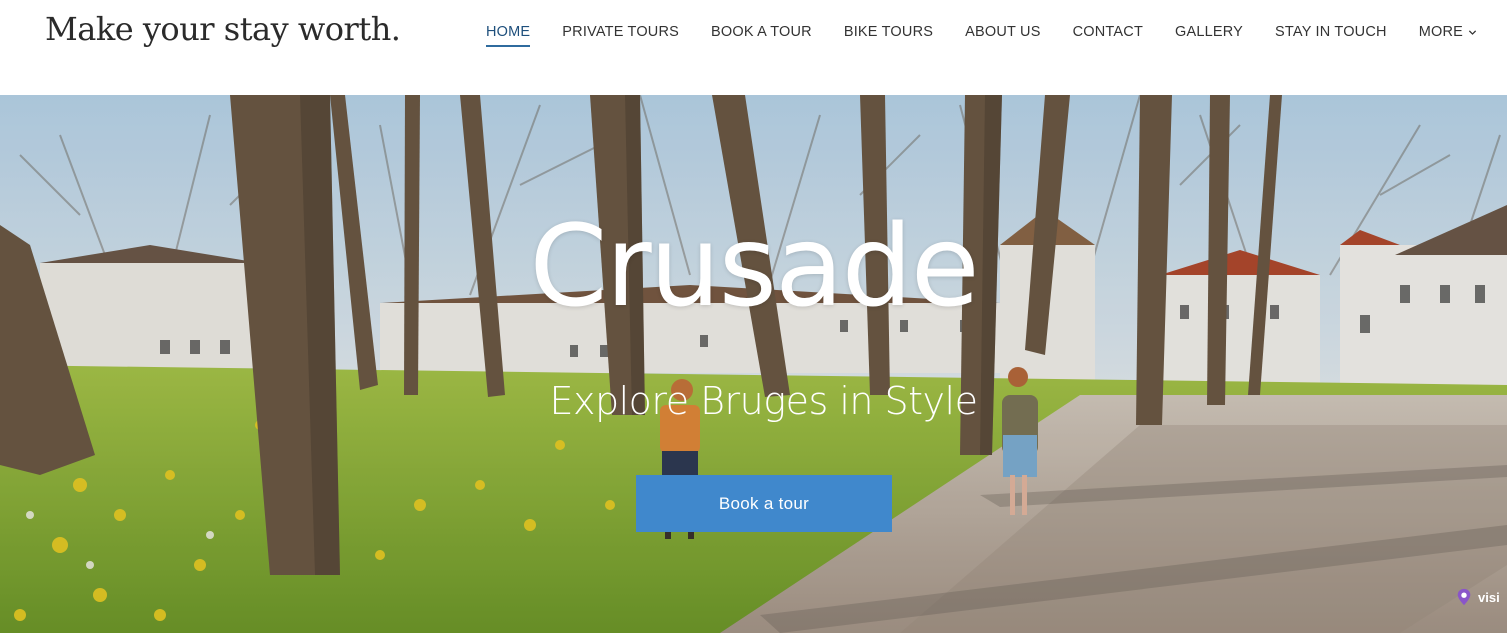  I want to click on nav-more-label: MORE, so click(1440, 32).